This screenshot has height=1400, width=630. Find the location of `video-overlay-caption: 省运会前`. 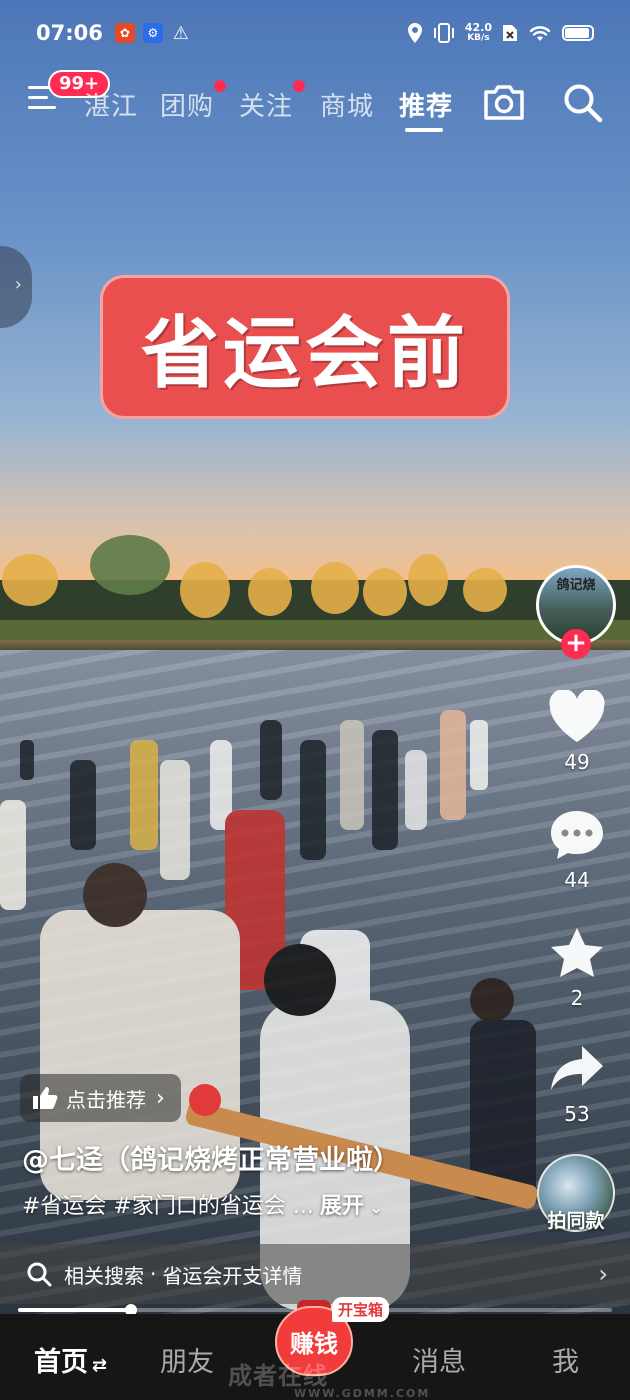

video-overlay-caption: 省运会前 is located at coordinates (305, 347).